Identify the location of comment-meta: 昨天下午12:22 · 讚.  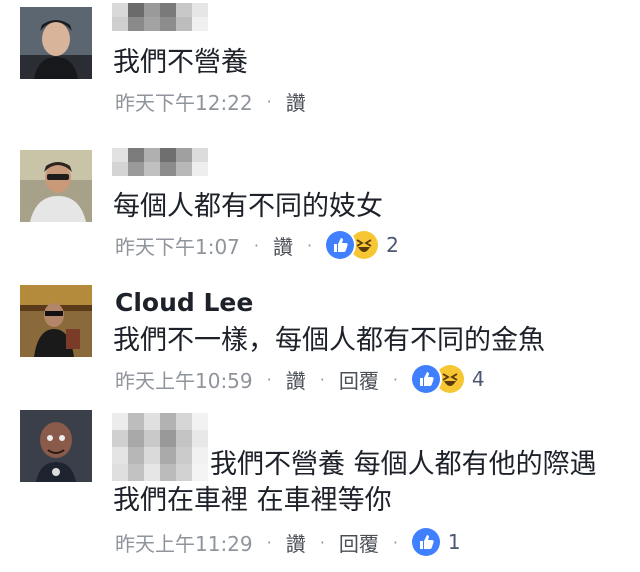
(210, 101).